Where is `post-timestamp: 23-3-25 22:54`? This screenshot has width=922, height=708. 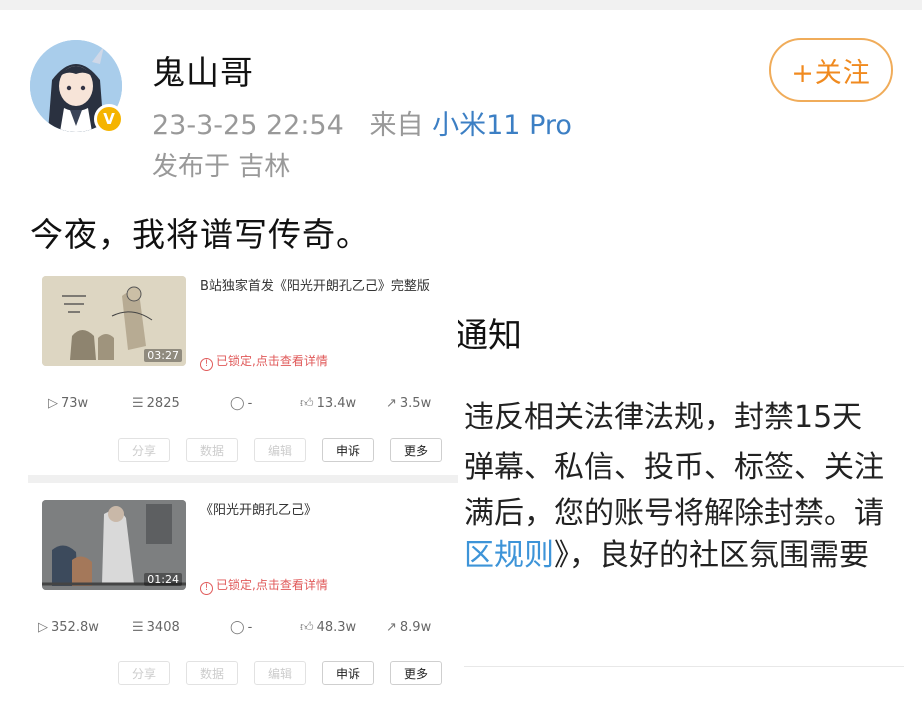 post-timestamp: 23-3-25 22:54 is located at coordinates (248, 125).